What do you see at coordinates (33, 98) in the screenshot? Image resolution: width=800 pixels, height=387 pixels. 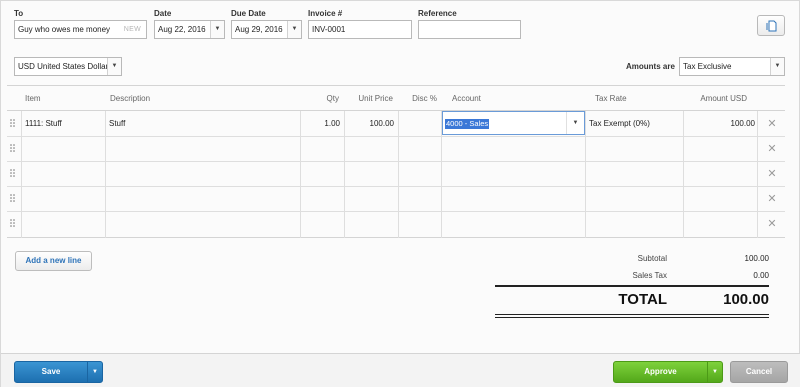 I see `col-item: Item` at bounding box center [33, 98].